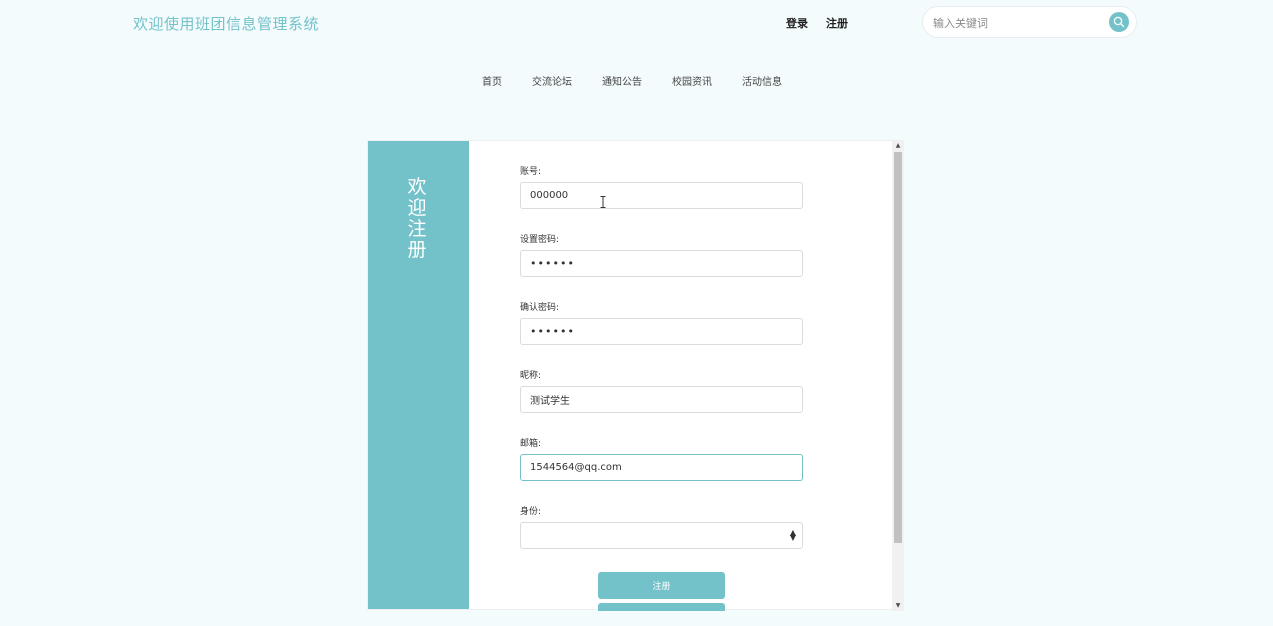 The height and width of the screenshot is (626, 1273). Describe the element at coordinates (492, 80) in the screenshot. I see `nav-item-home: 首页` at that location.